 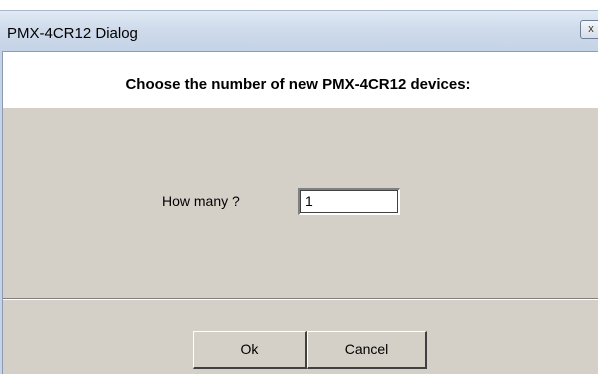 What do you see at coordinates (367, 350) in the screenshot?
I see `cancel-button: Cancel` at bounding box center [367, 350].